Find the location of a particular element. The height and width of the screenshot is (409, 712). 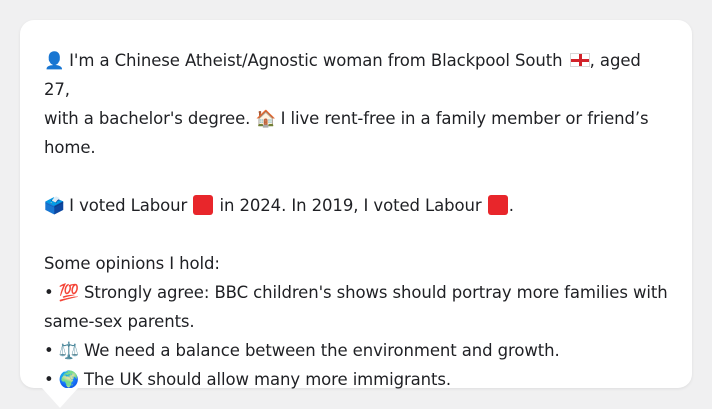

speech-bubble-tail is located at coordinates (60, 398).